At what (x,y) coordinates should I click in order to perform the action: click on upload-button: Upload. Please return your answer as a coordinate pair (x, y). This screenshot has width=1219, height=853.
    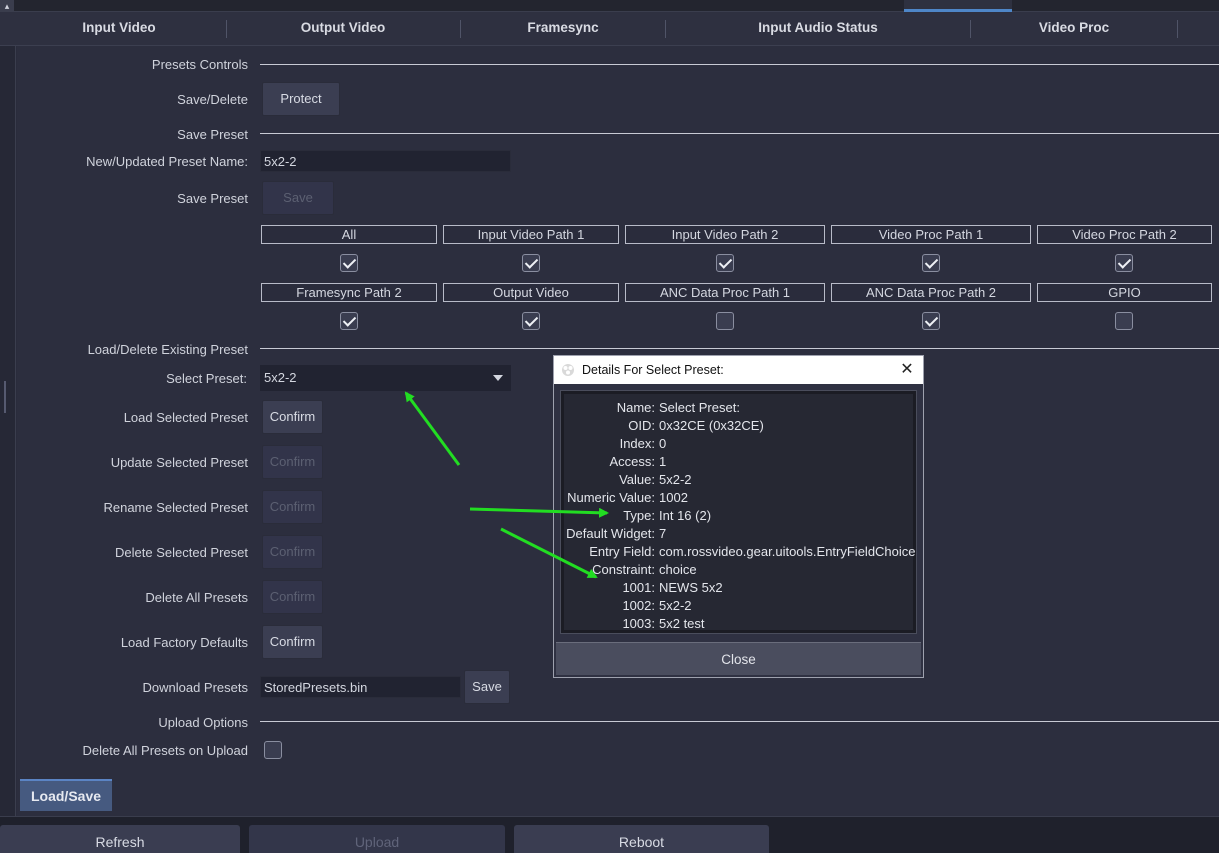
    Looking at the image, I should click on (377, 839).